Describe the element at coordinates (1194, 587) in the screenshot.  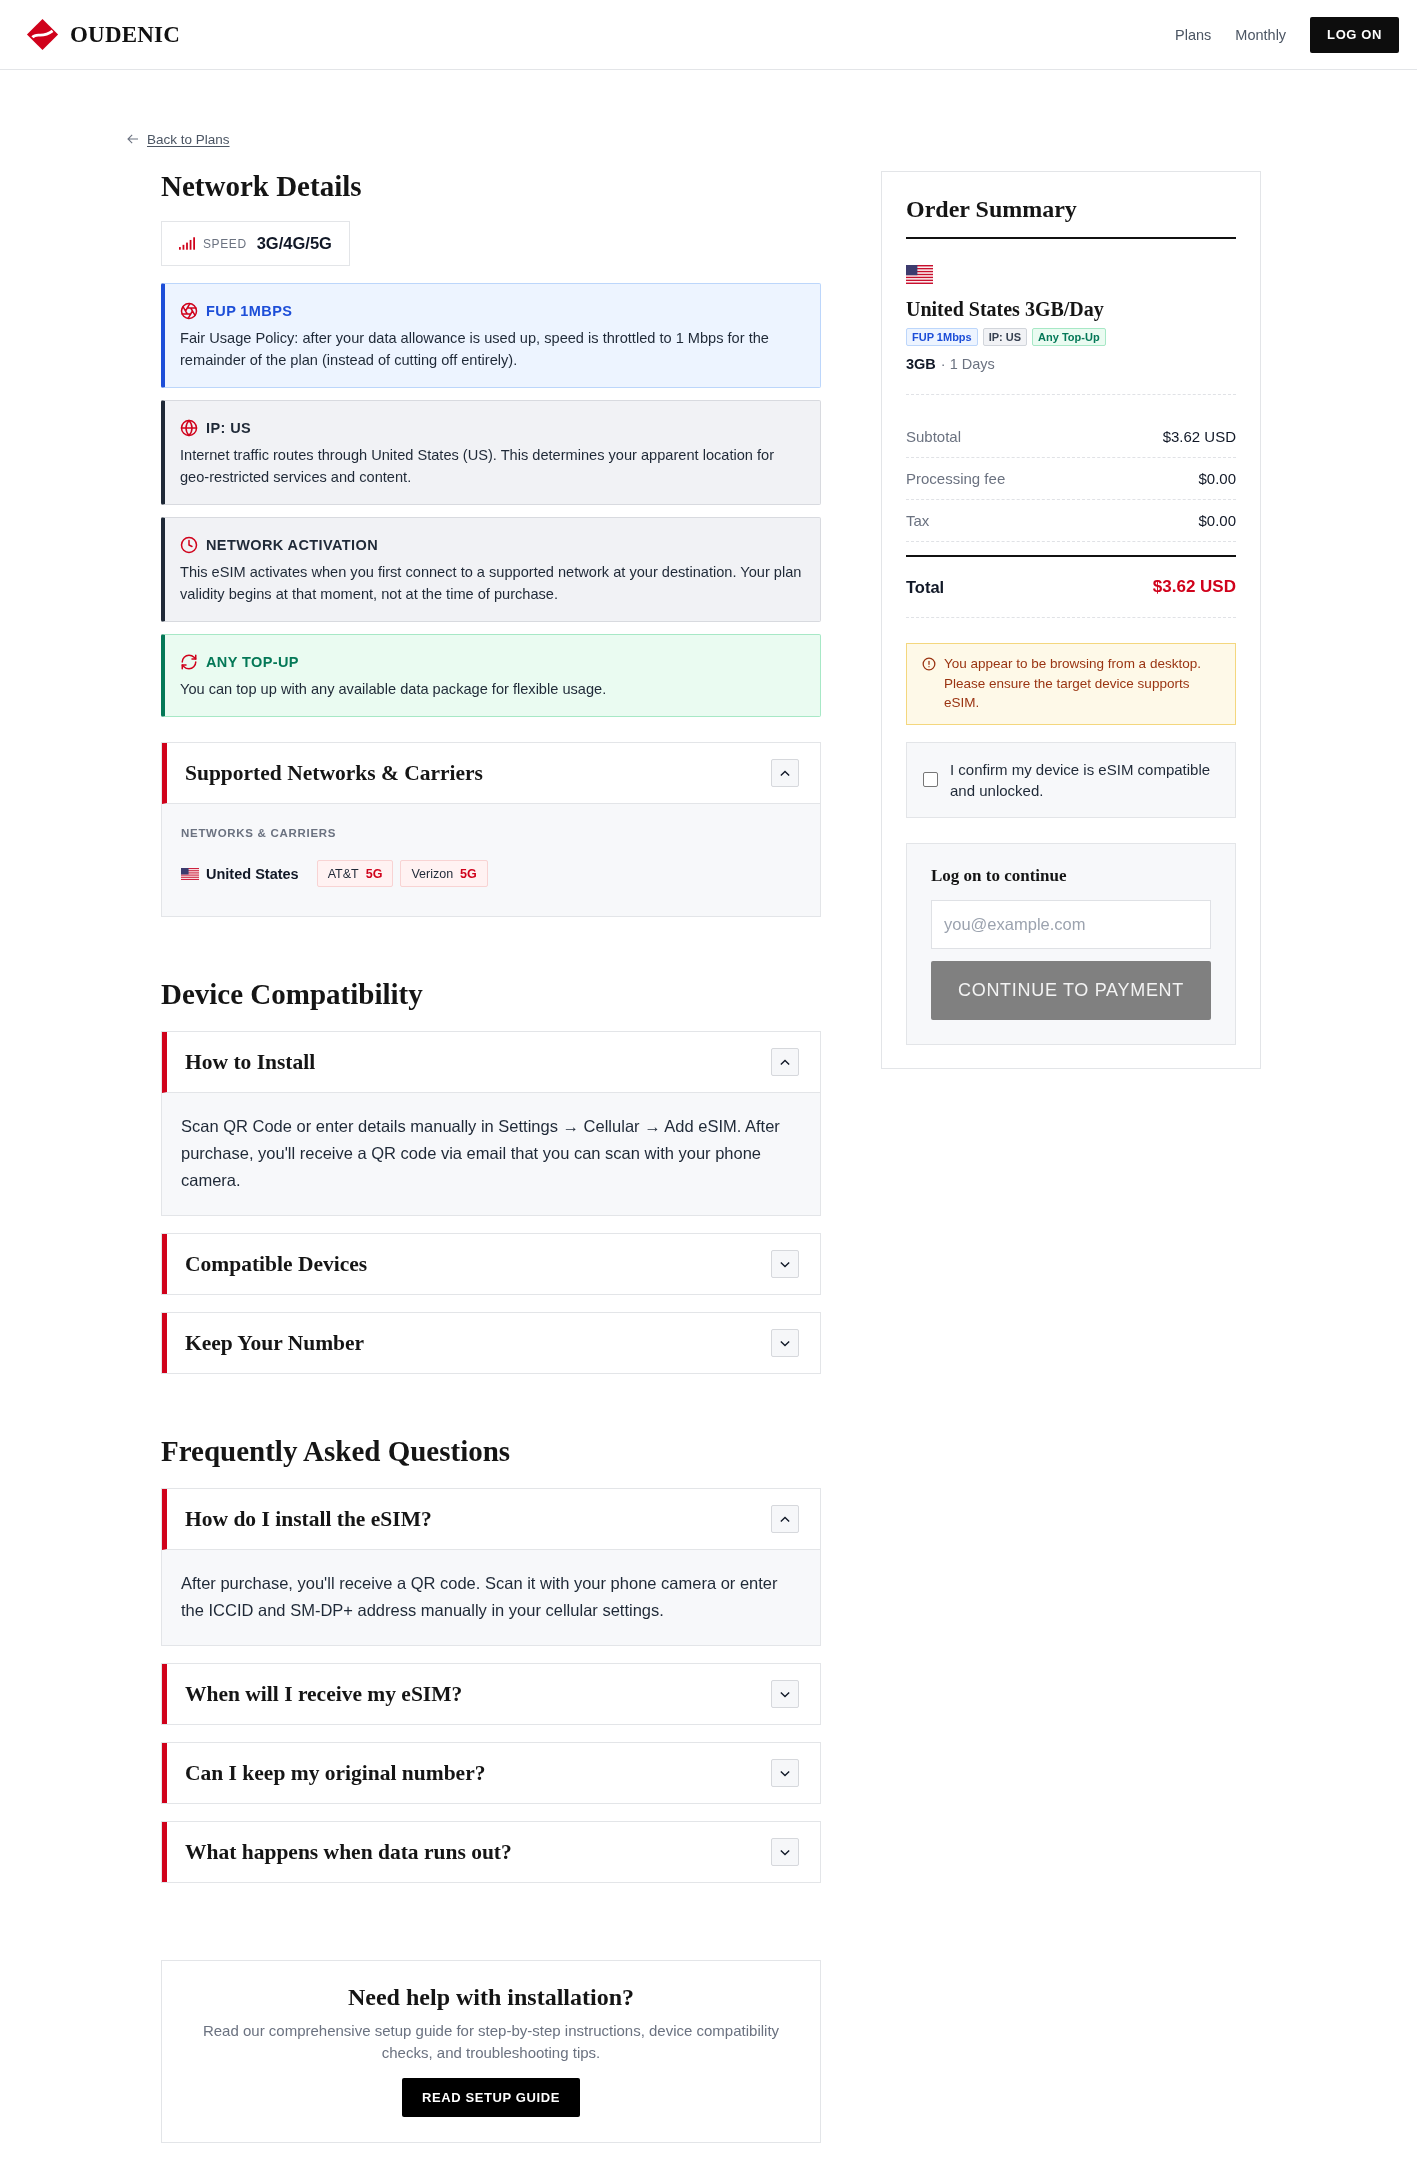
I see `total-amount: $3.62 USD` at that location.